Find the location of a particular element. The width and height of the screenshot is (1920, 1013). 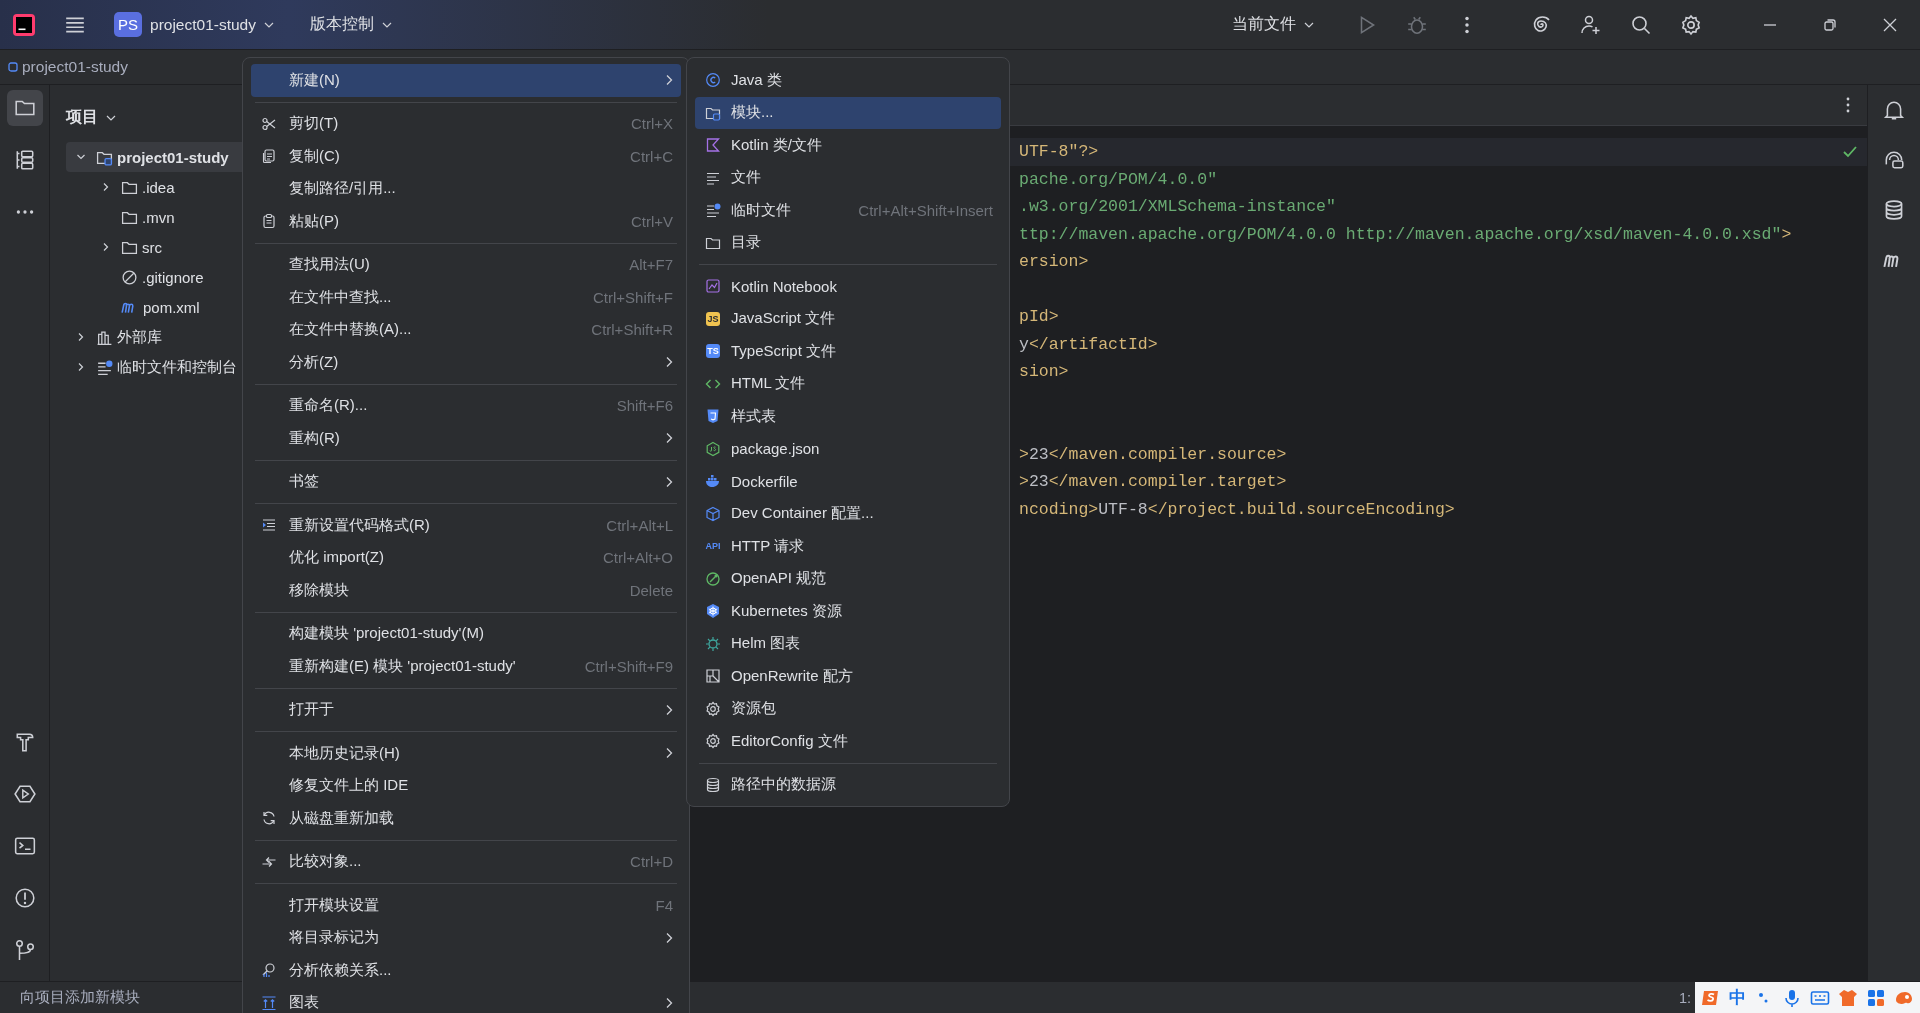

shortcut-hint: Ctrl+D is located at coordinates (651, 862).